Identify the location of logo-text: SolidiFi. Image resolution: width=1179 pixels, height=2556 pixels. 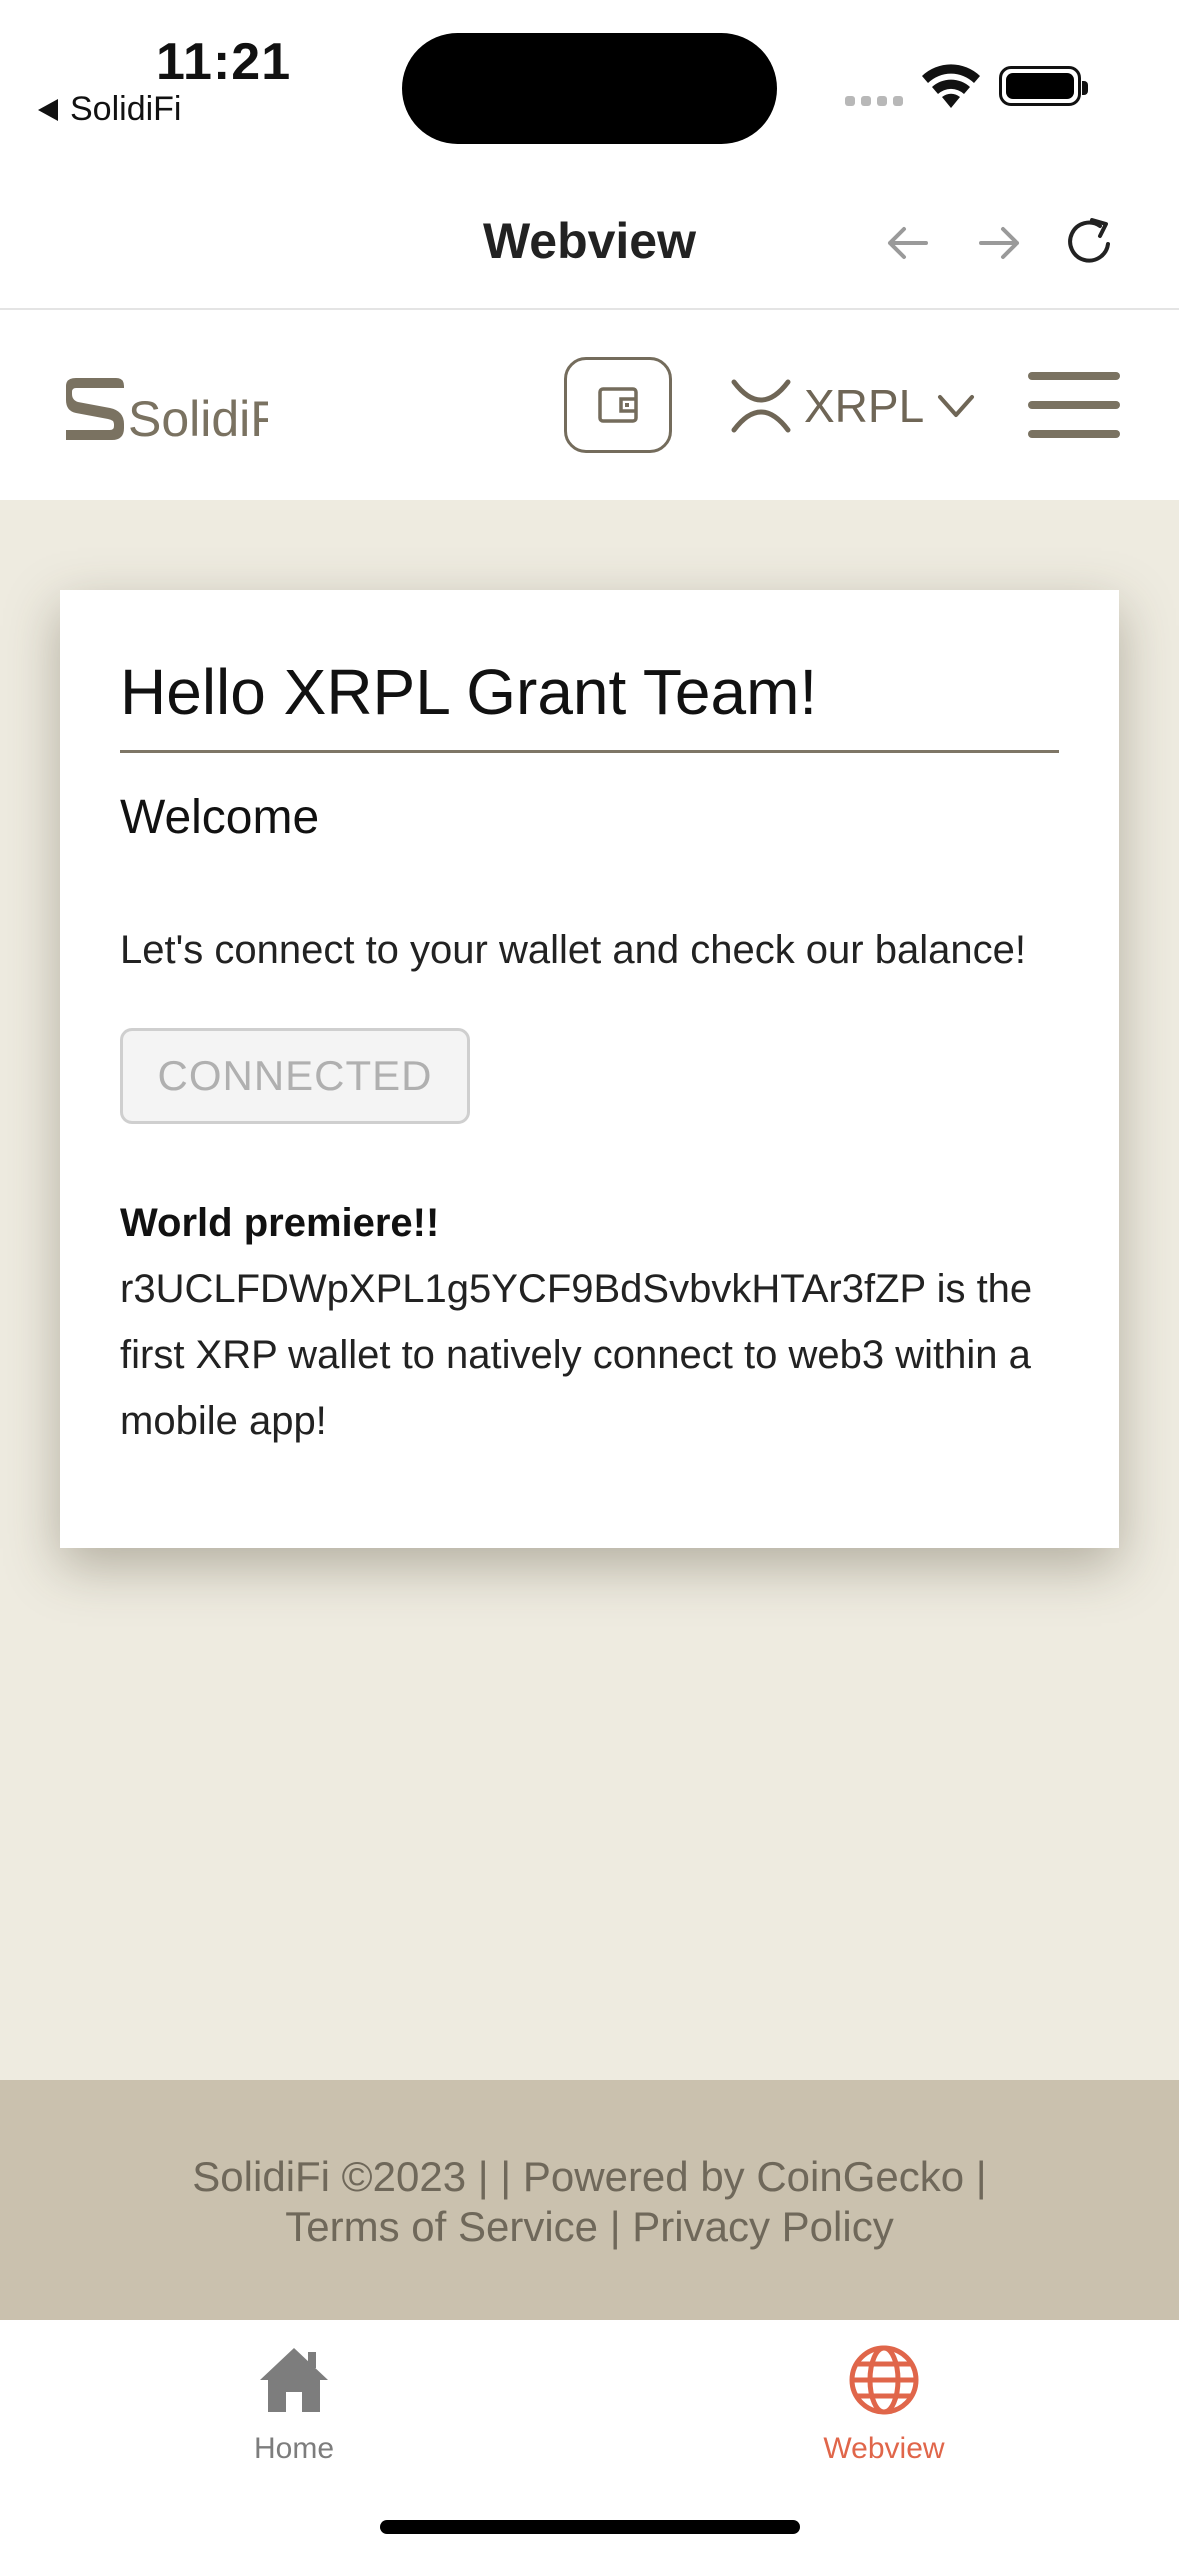
(198, 417).